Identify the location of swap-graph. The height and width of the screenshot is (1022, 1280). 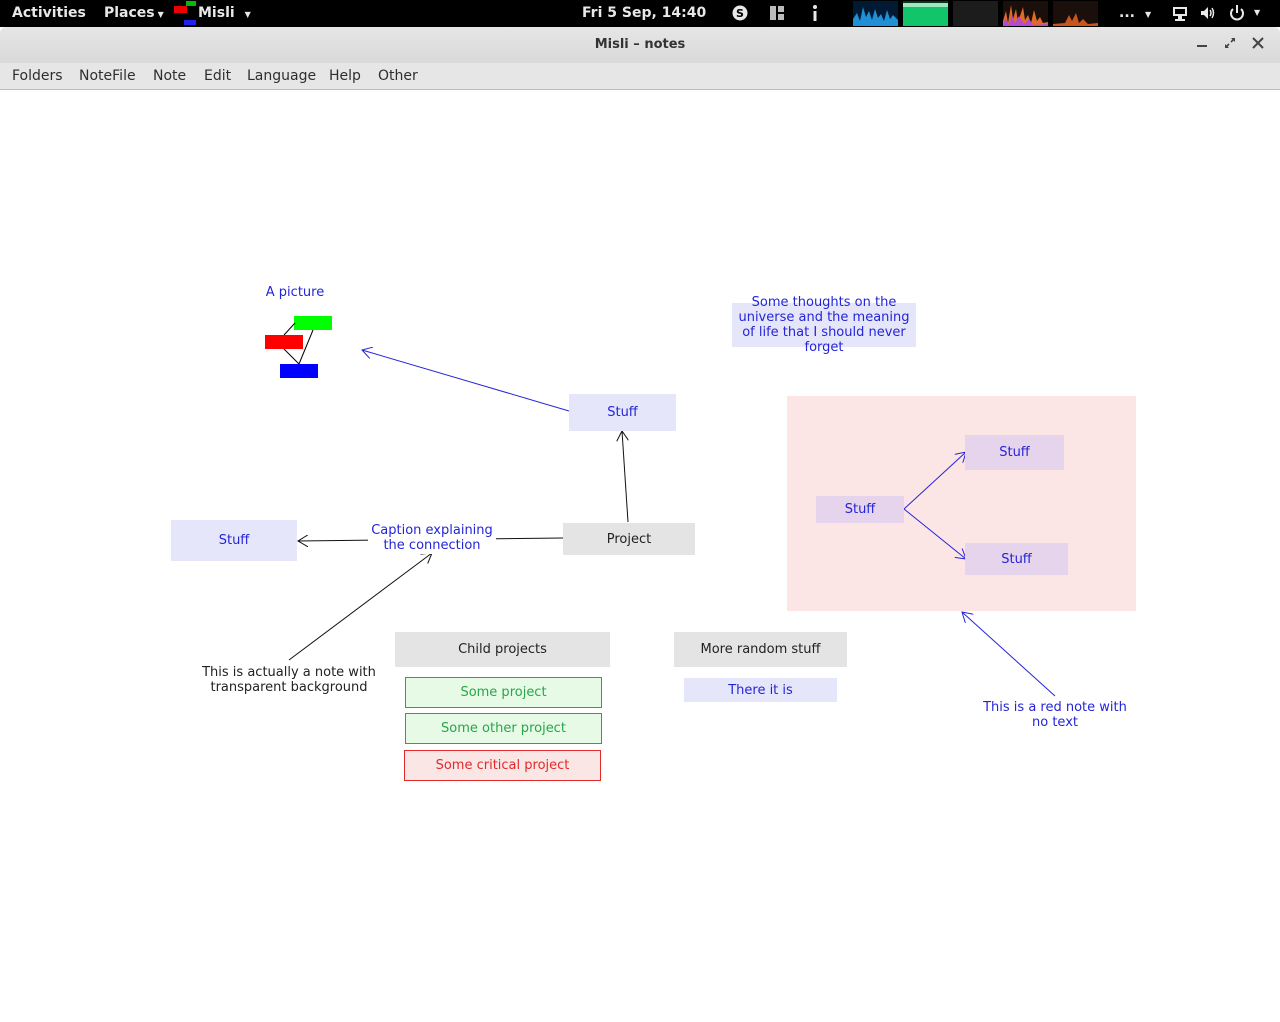
(975, 13).